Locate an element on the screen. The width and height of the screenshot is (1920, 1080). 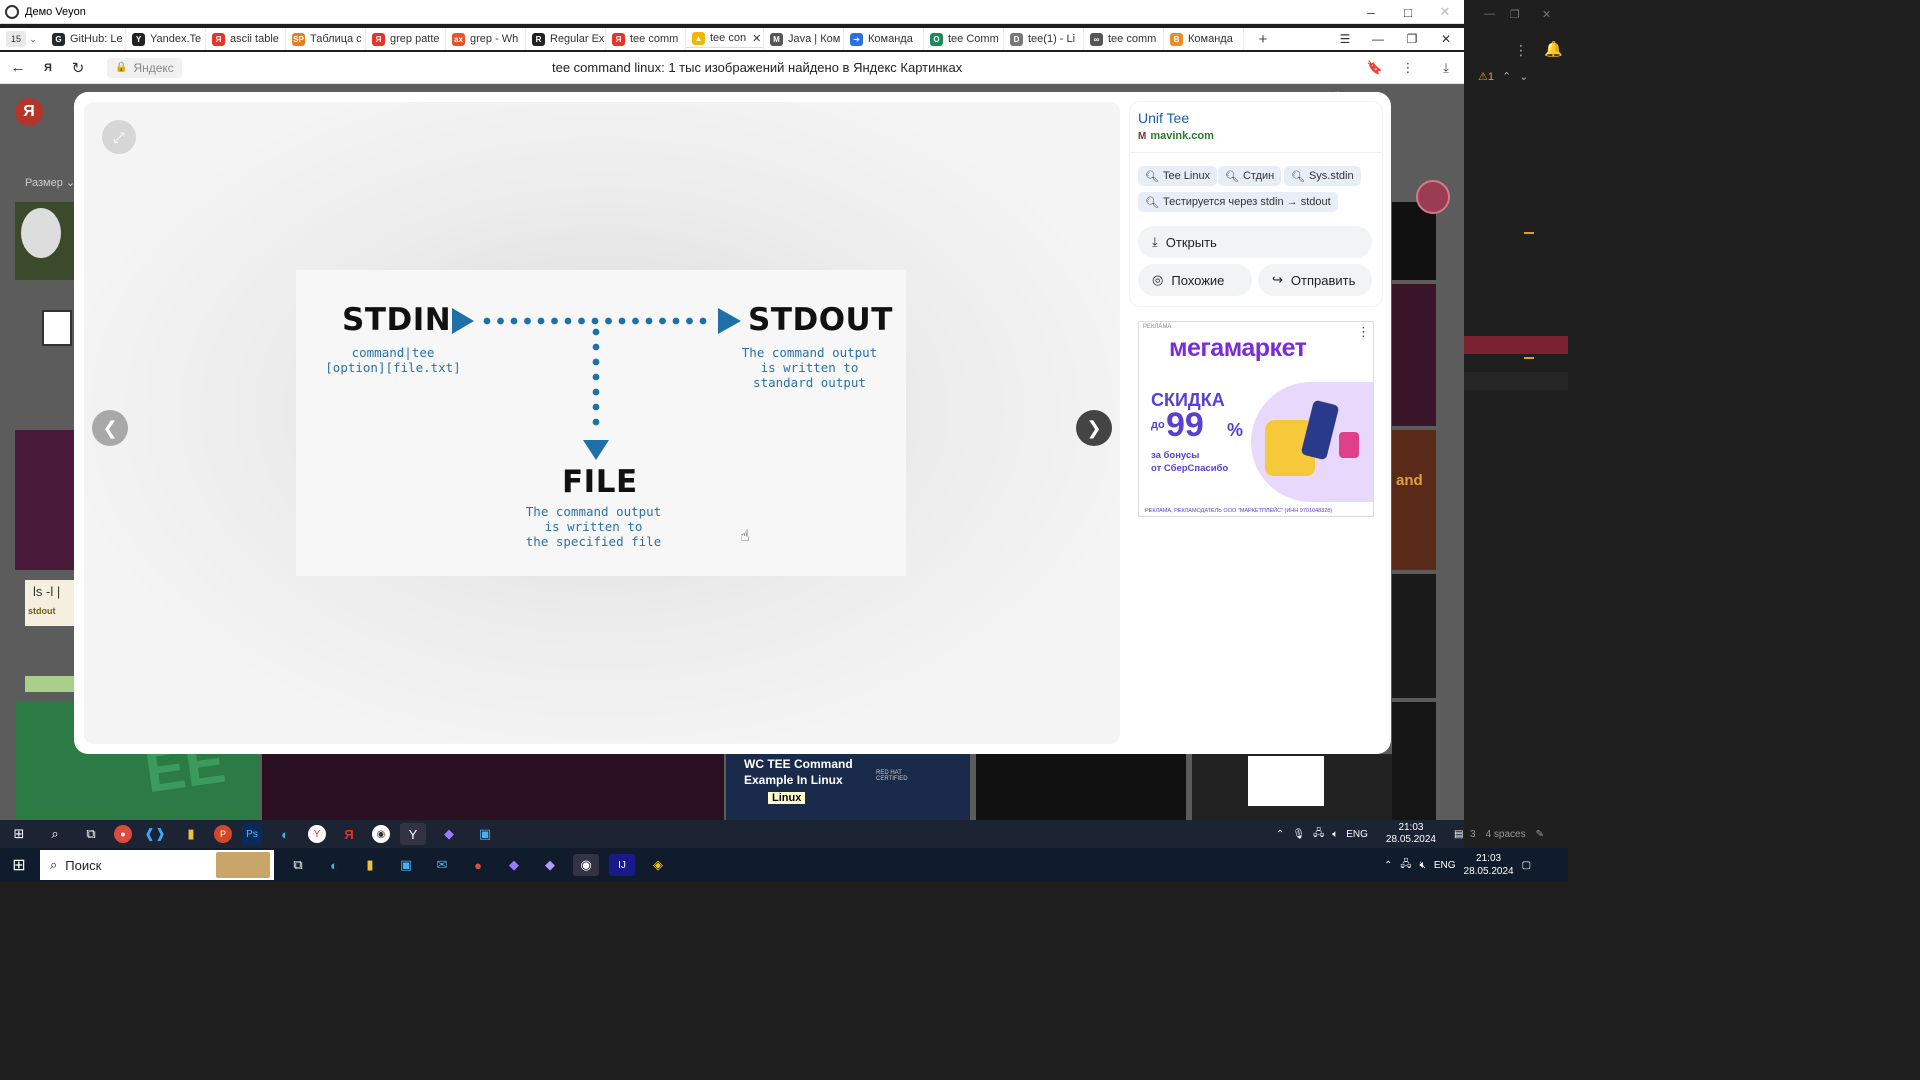
browser-minimize-button: — is located at coordinates (1378, 39).